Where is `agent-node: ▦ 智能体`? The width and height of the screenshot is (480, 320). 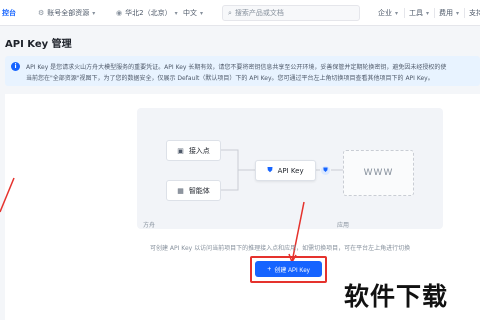 agent-node: ▦ 智能体 is located at coordinates (193, 190).